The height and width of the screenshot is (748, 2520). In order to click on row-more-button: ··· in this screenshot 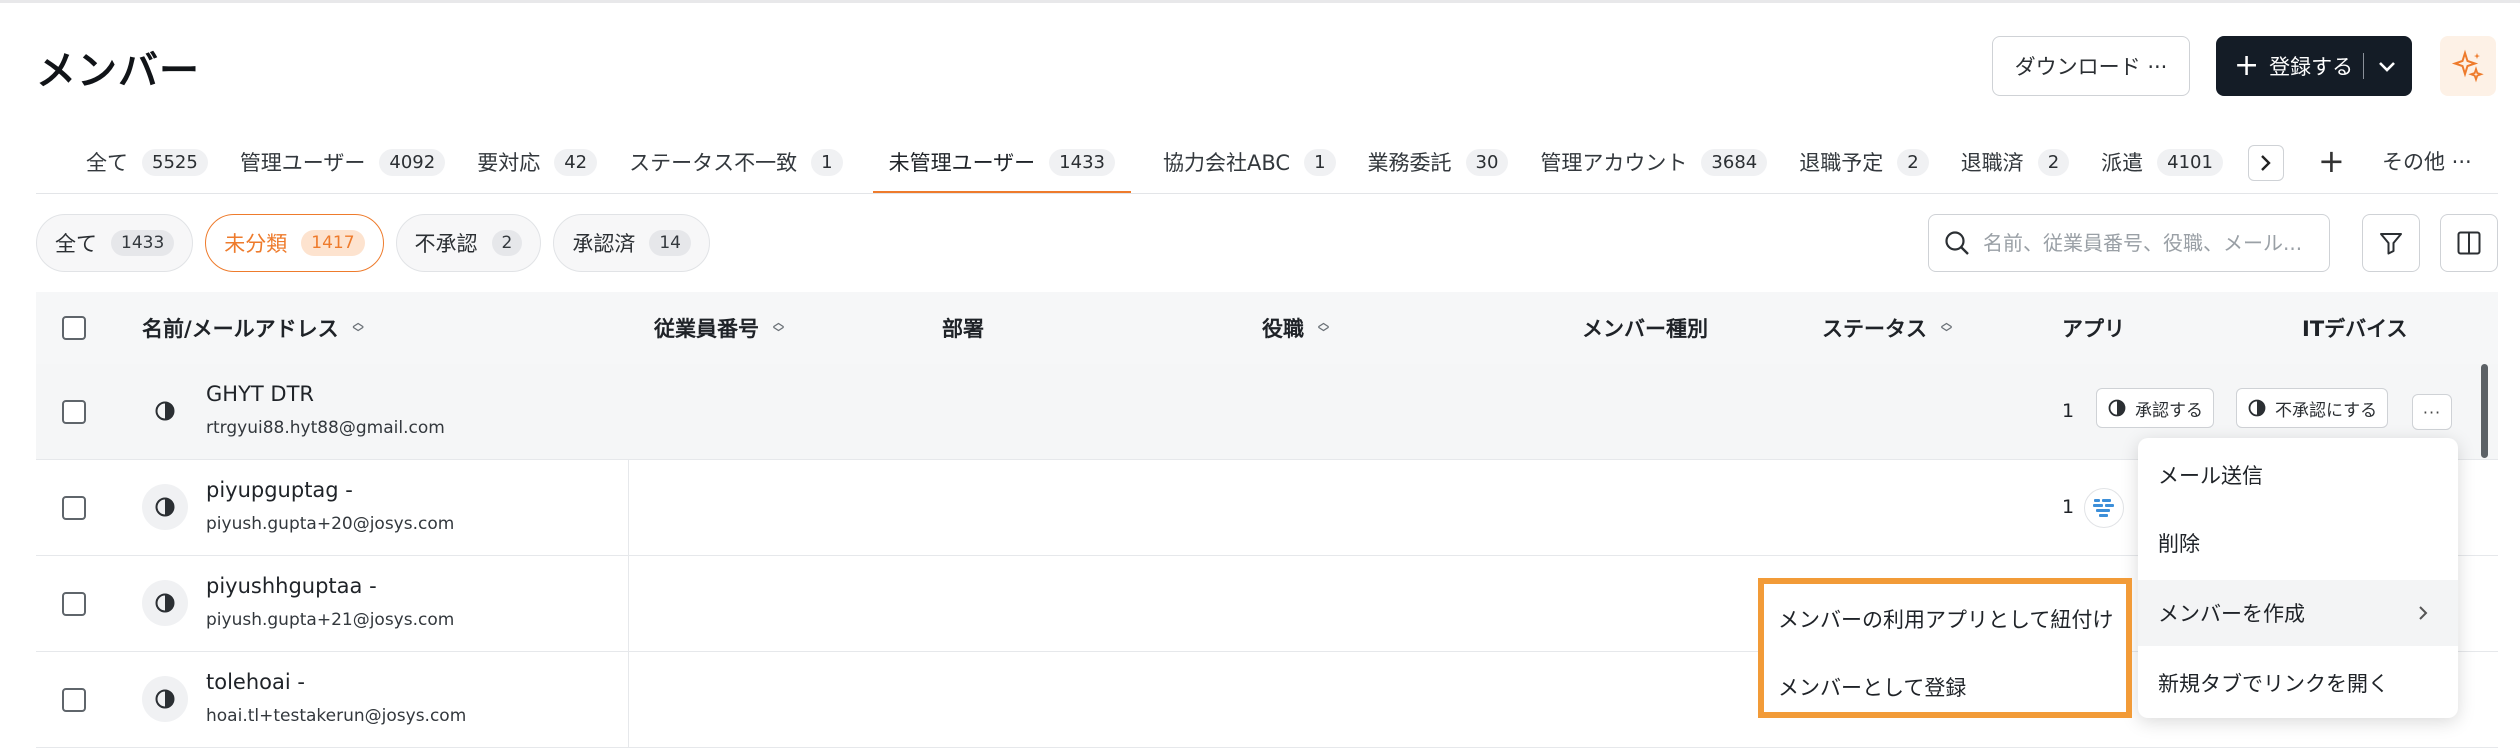, I will do `click(2432, 412)`.